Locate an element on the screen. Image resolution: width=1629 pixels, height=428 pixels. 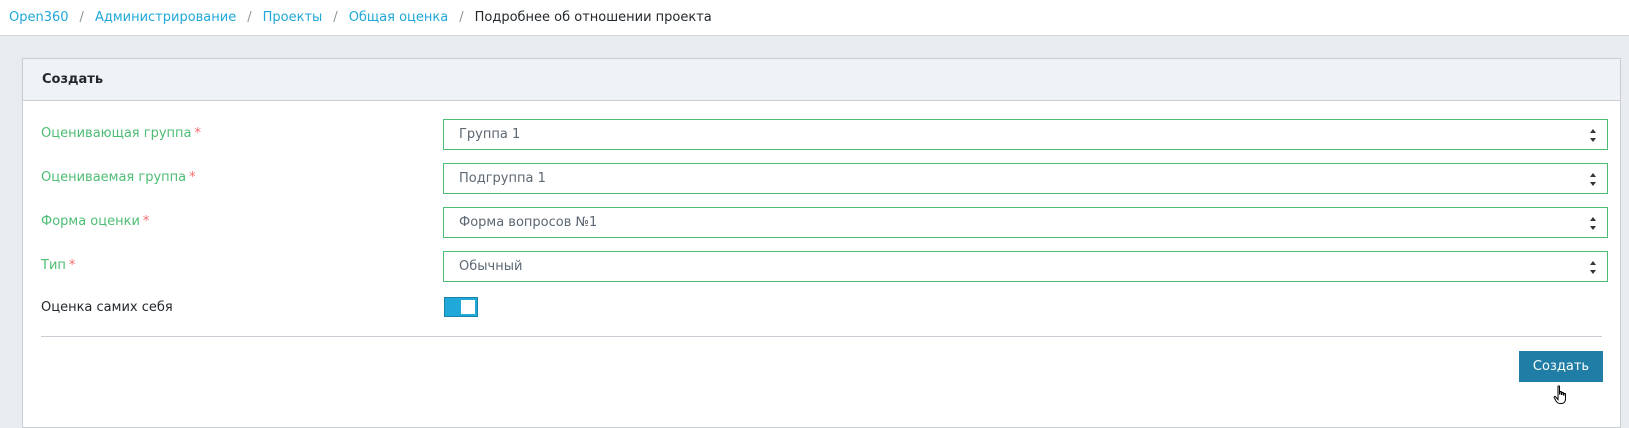
assessment-form-select: Форма вопросов №1 is located at coordinates (1025, 222).